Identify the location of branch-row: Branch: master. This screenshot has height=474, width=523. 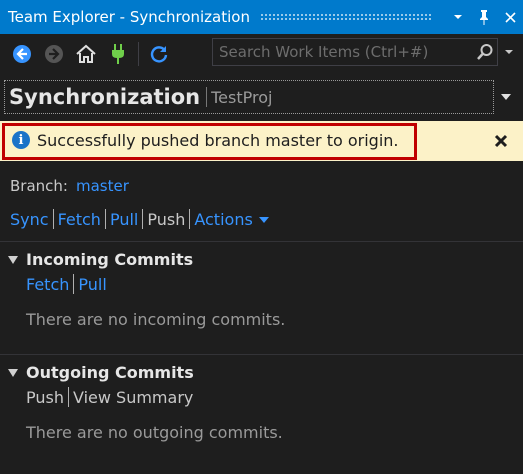
(69, 186).